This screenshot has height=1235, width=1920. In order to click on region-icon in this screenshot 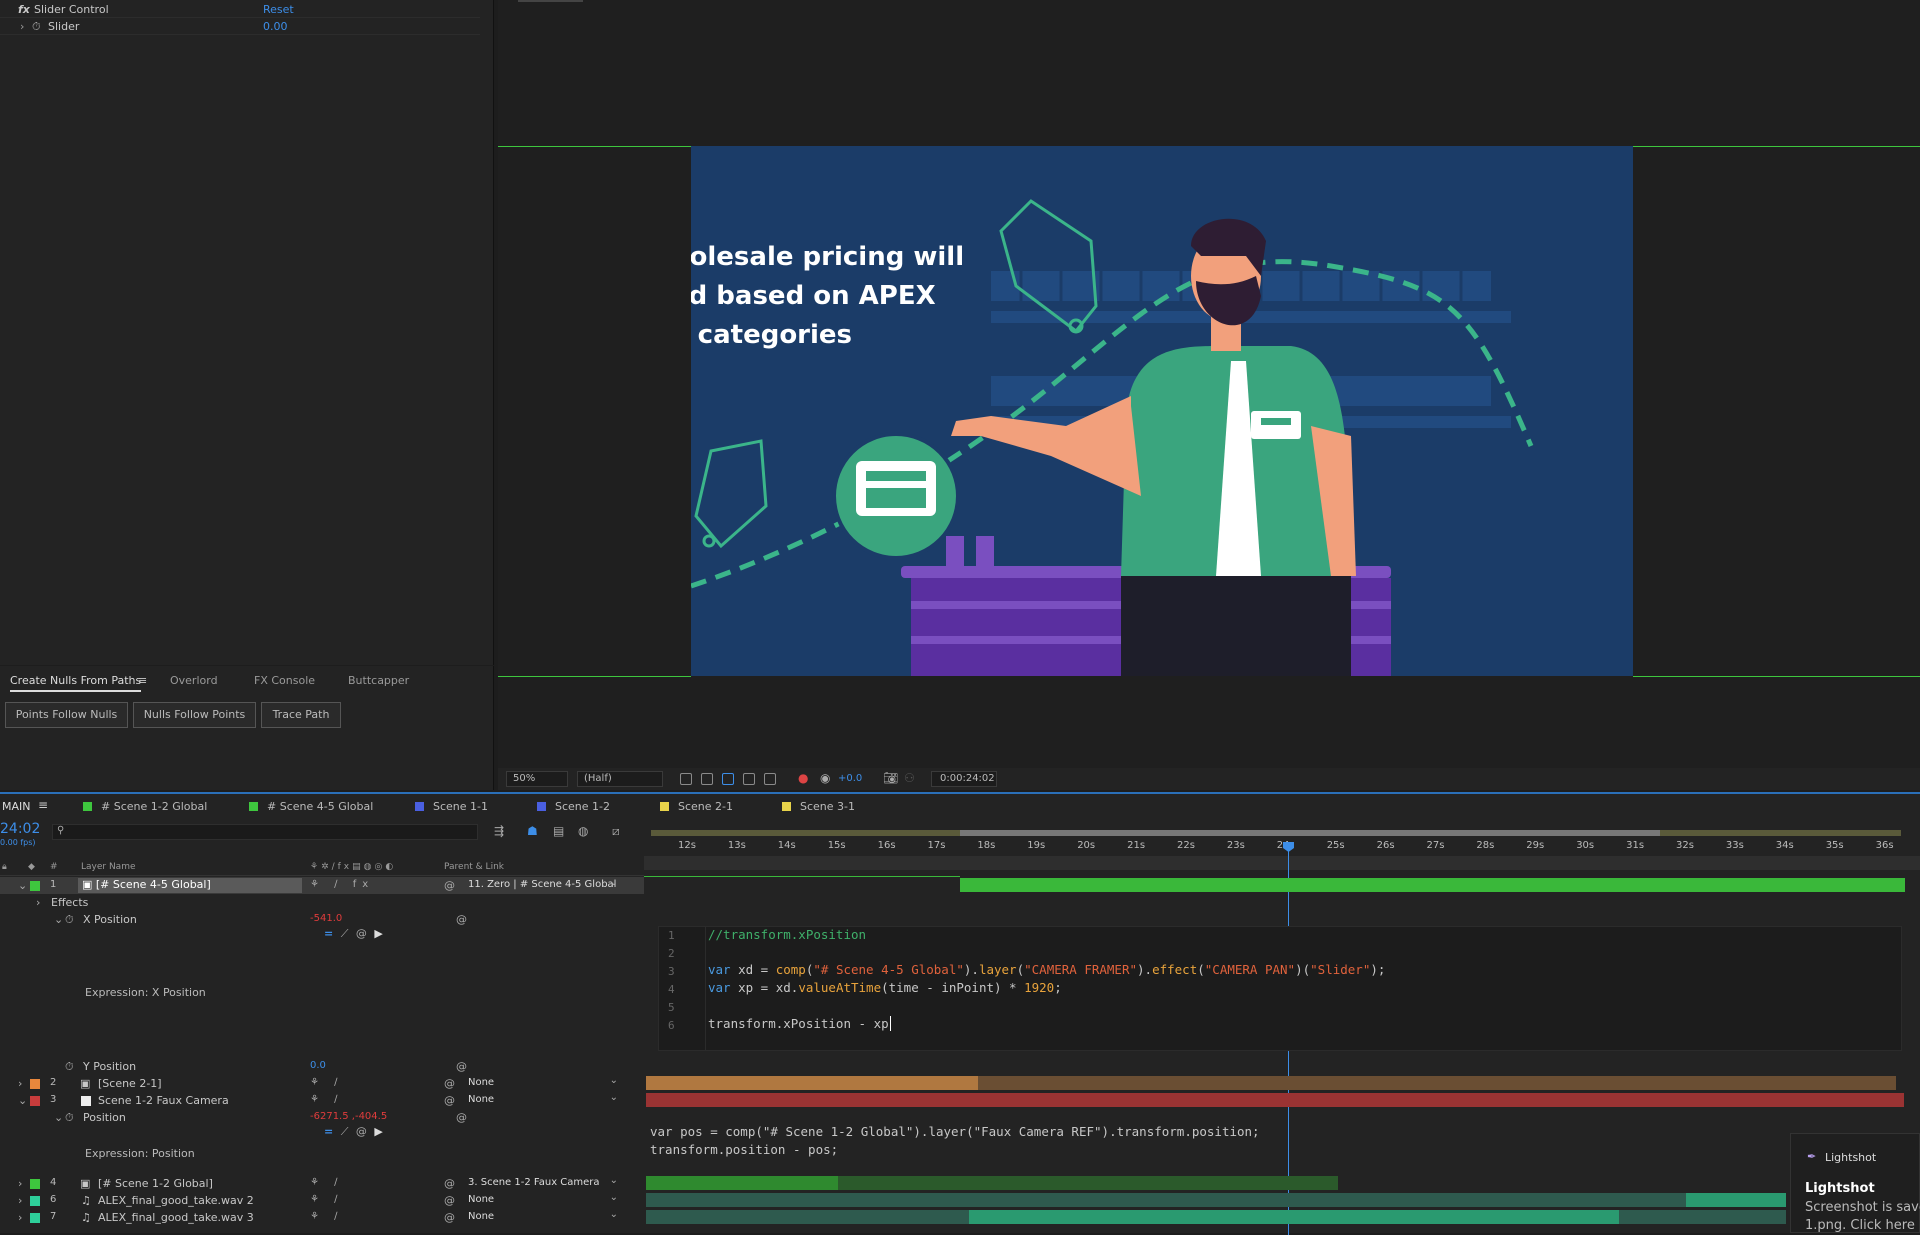, I will do `click(749, 779)`.